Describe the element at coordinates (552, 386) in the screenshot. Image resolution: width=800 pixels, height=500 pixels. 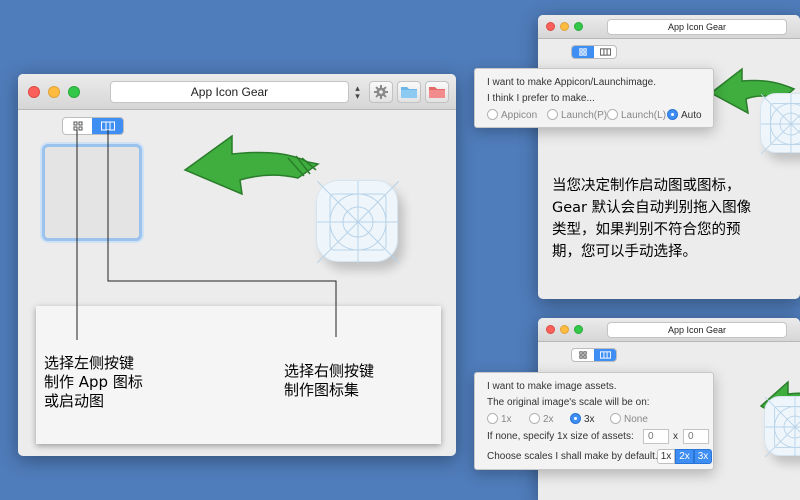
I see `br-prompt-1: I want to make image assets.` at that location.